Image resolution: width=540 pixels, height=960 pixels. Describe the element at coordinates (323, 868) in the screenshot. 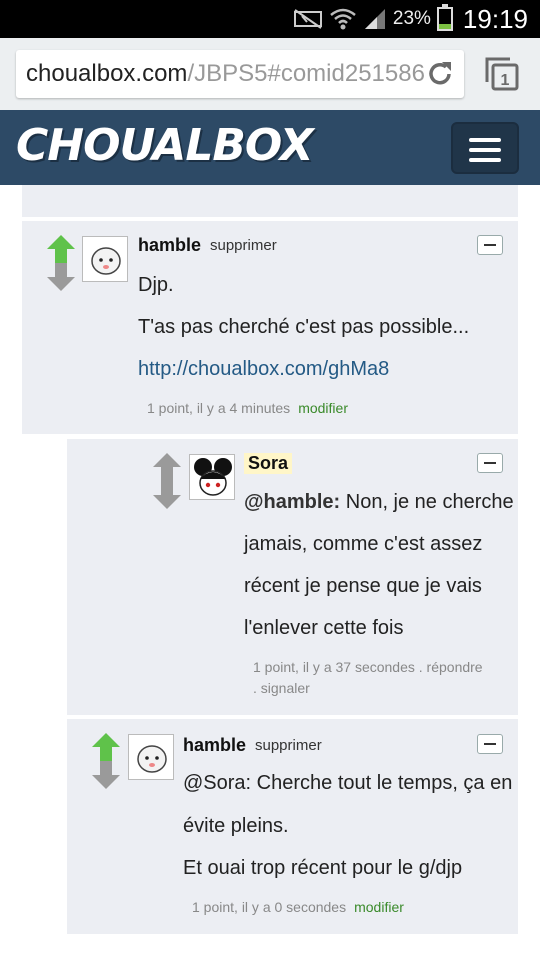

I see `comment-text: Et ouai trop récent pour le g/djp` at that location.